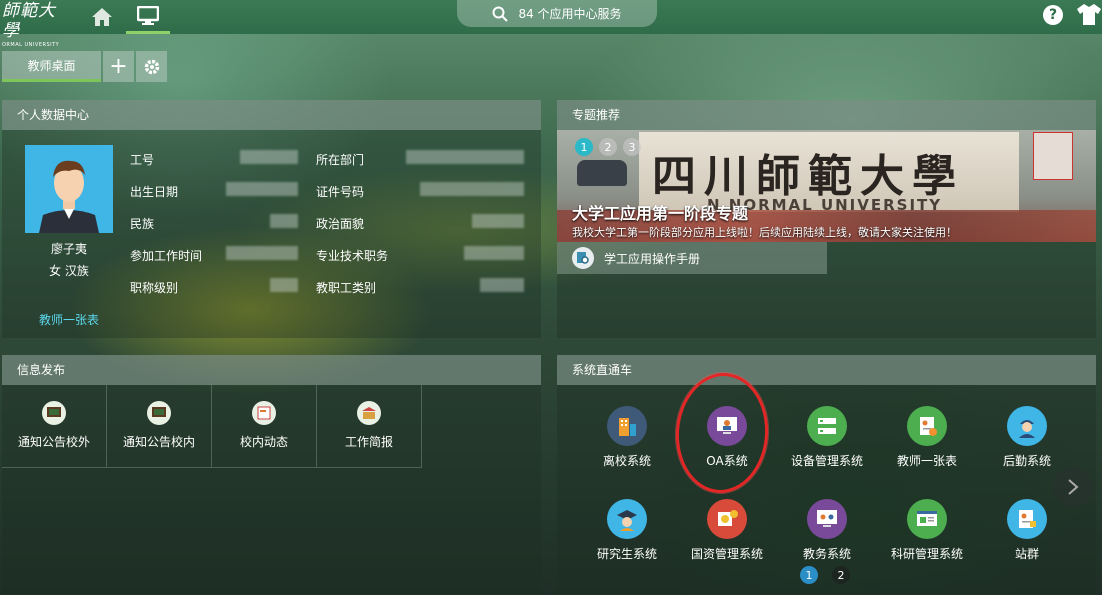 The width and height of the screenshot is (1102, 595). I want to click on system-label: 后勤系统, so click(1026, 461).